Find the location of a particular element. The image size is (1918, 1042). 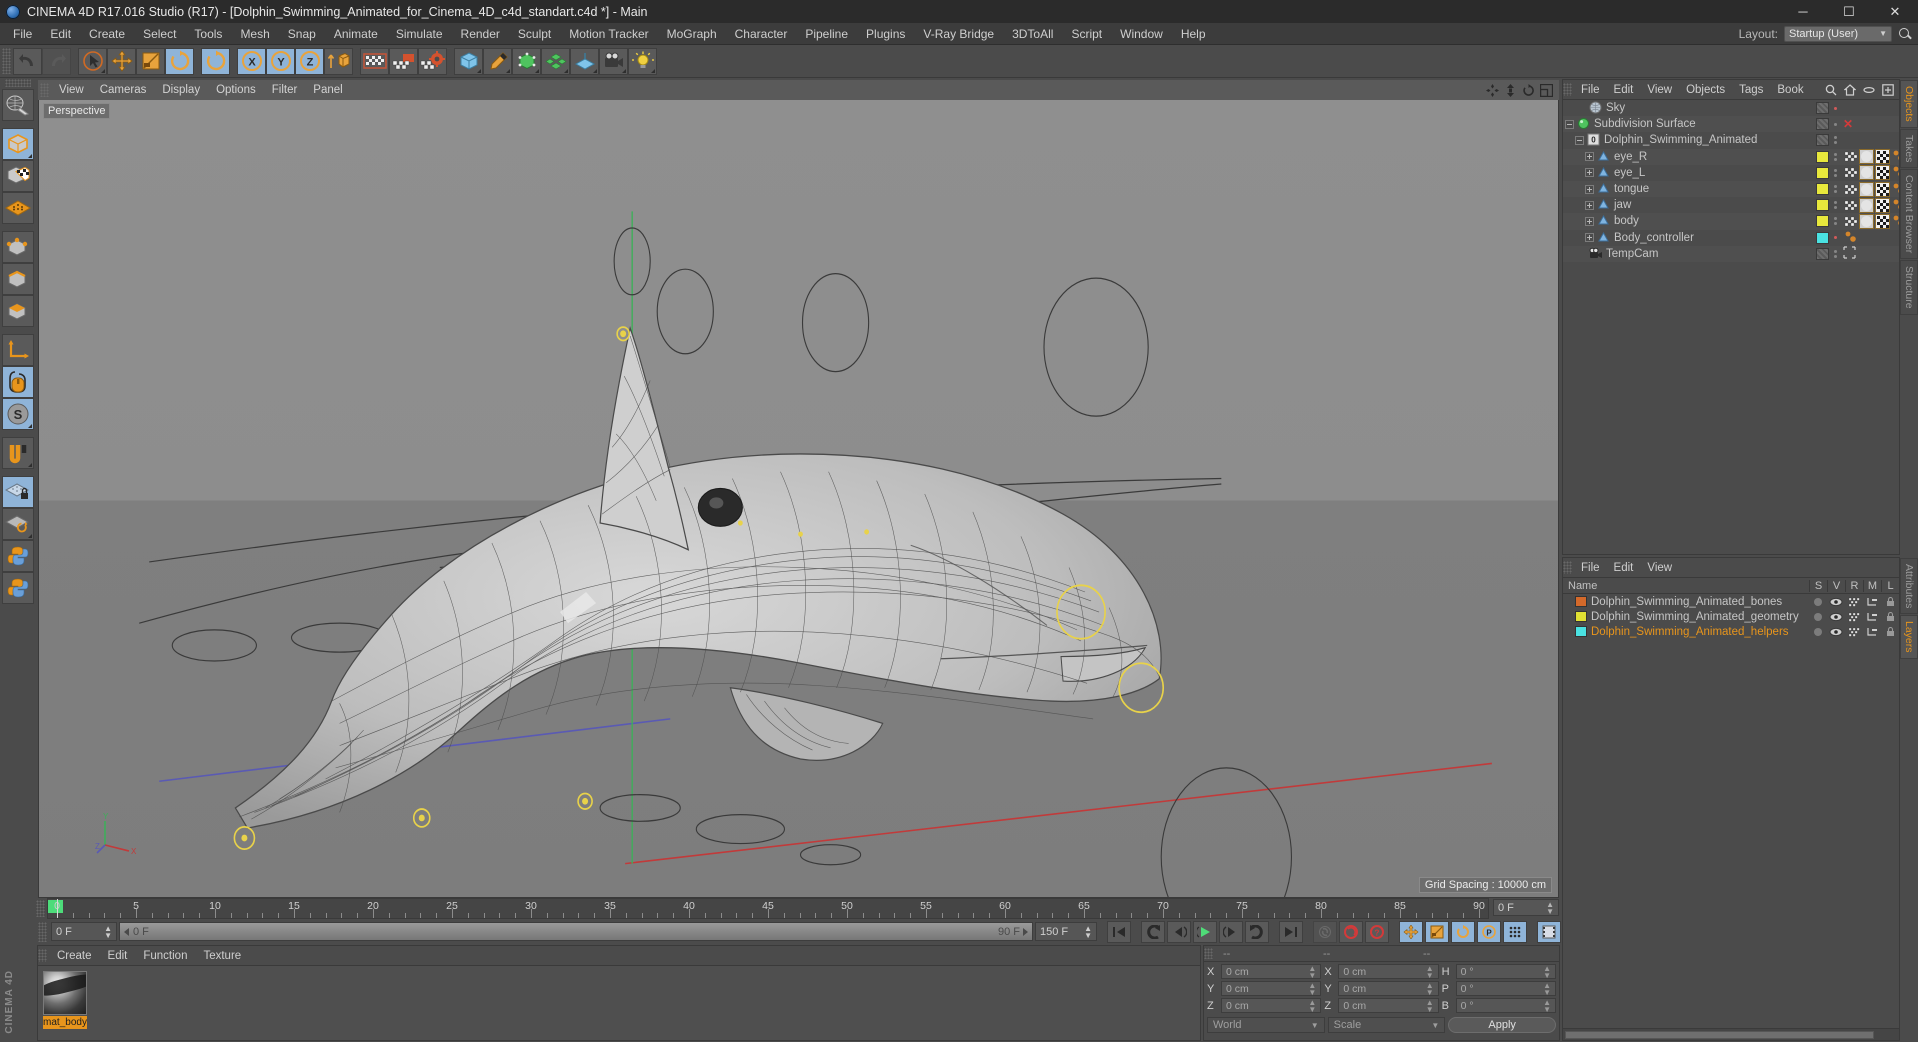

layer-render-icon is located at coordinates (1854, 602).